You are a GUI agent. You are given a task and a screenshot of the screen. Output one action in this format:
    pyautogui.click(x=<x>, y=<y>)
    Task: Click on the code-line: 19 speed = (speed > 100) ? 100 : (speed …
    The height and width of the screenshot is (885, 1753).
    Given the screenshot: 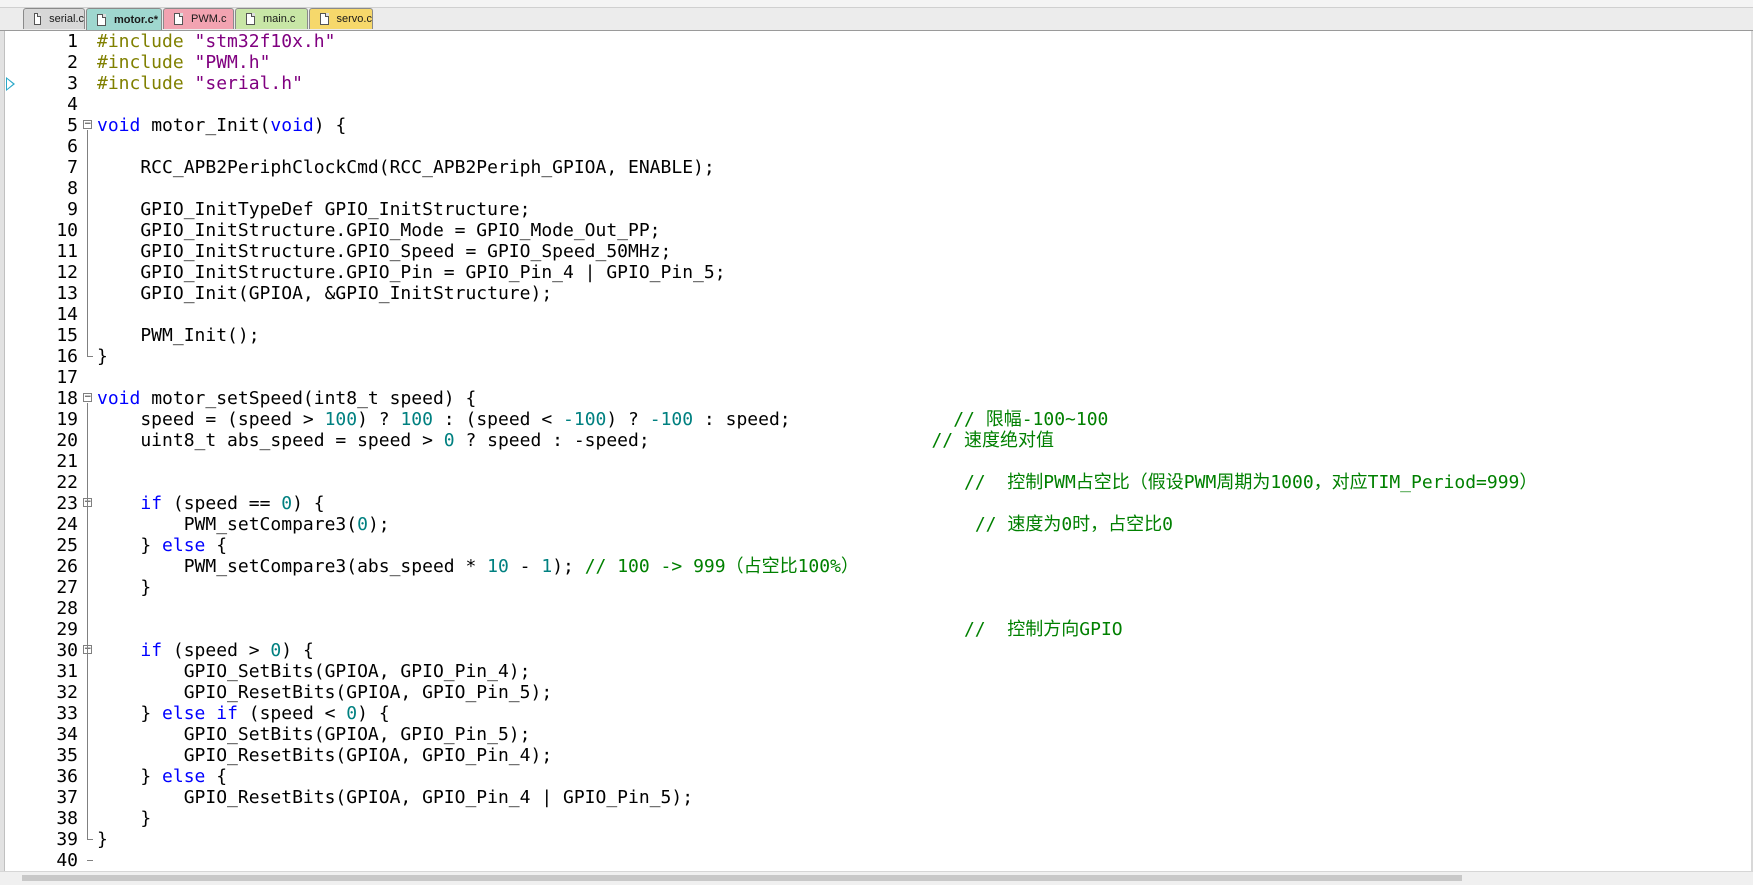 What is the action you would take?
    pyautogui.click(x=876, y=419)
    